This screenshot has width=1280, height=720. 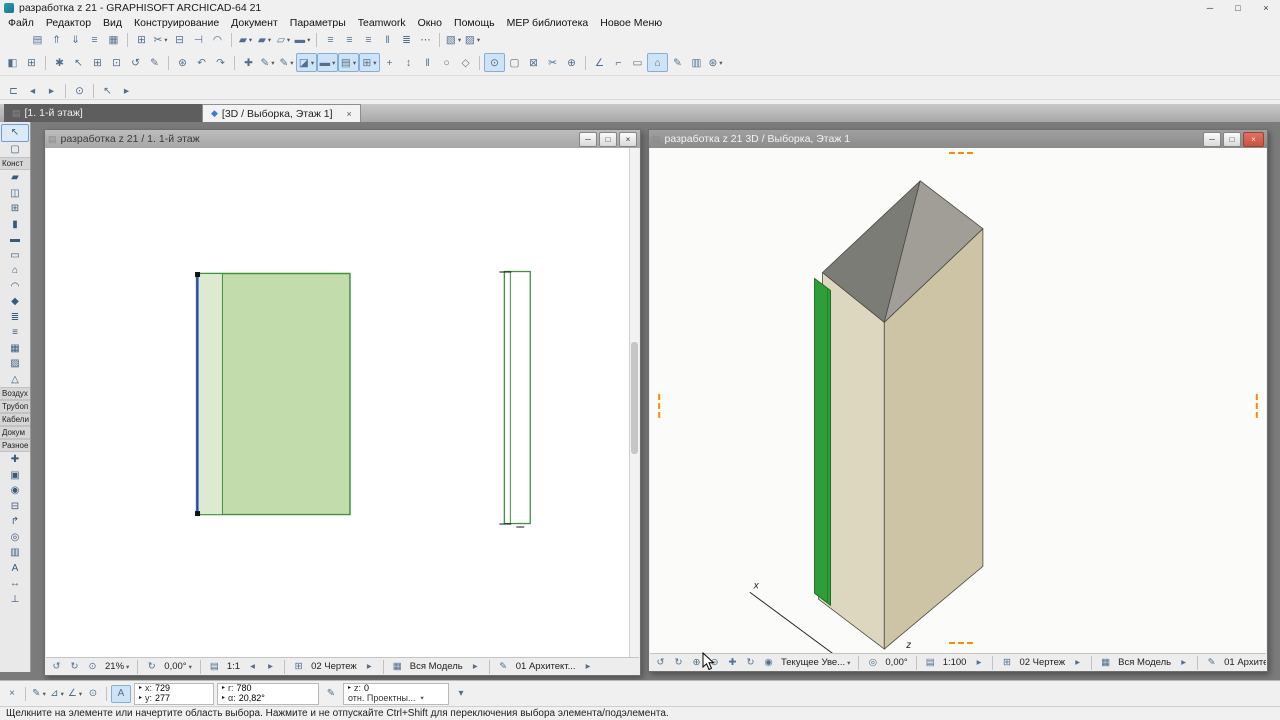 What do you see at coordinates (135, 62) in the screenshot?
I see `rotate-icon: ↺` at bounding box center [135, 62].